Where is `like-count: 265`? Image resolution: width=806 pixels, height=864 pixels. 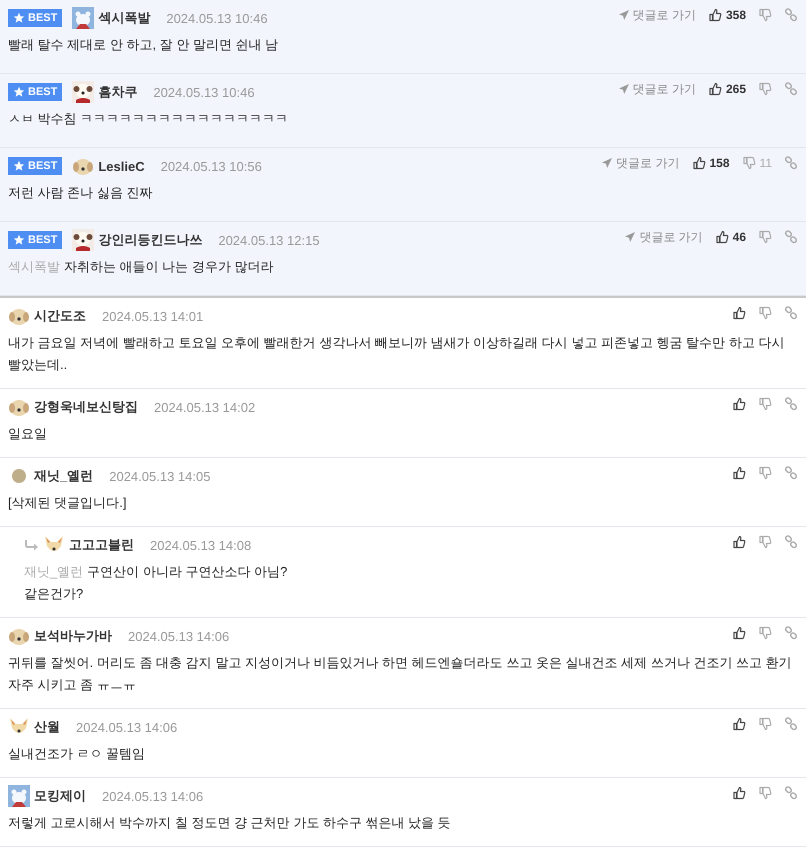
like-count: 265 is located at coordinates (736, 89).